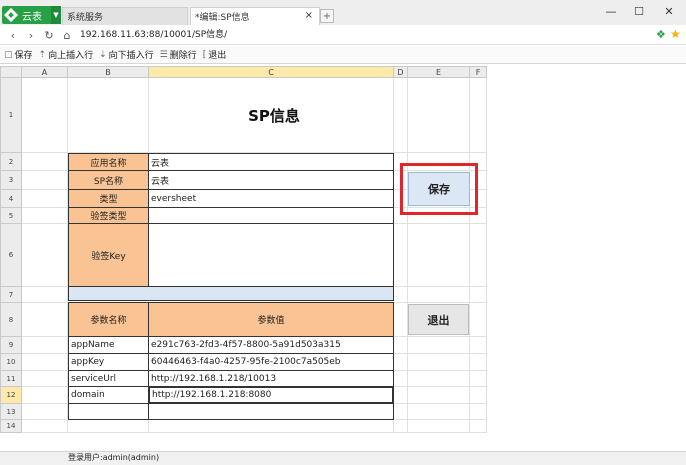 This screenshot has width=686, height=465. I want to click on row-header: 8, so click(11, 320).